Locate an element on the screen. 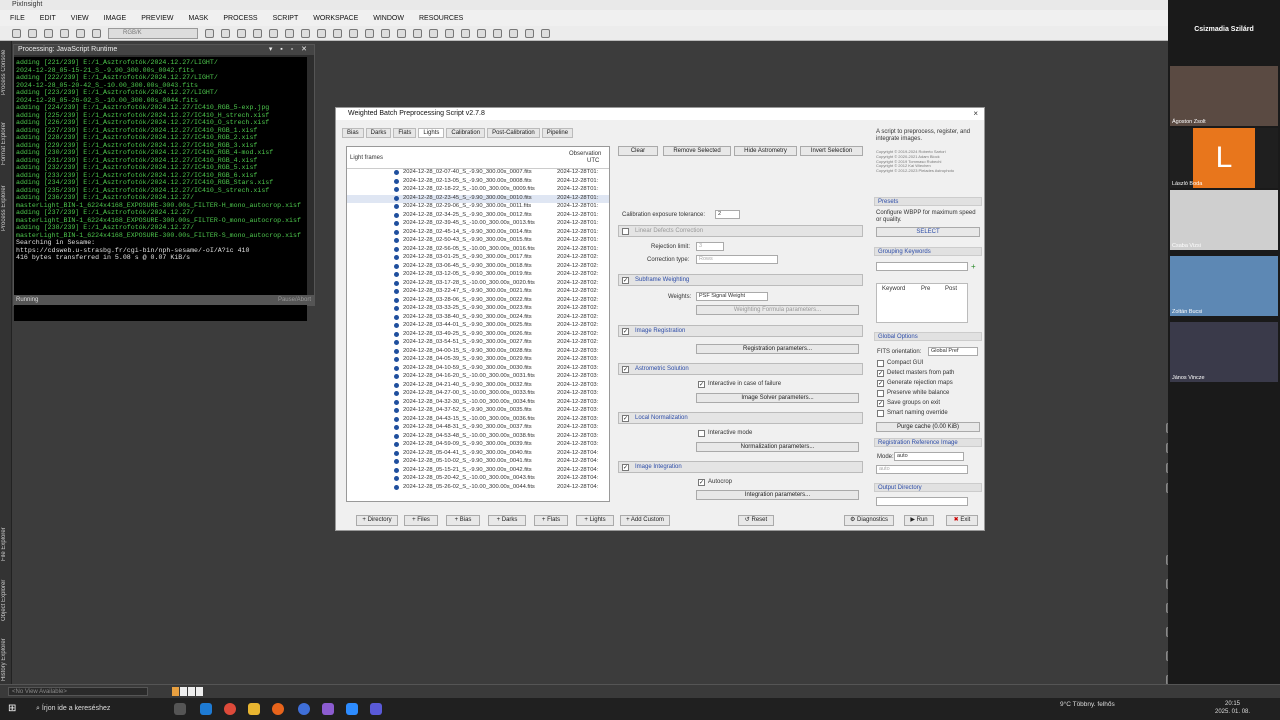  menu-process: PROCESS is located at coordinates (240, 18).